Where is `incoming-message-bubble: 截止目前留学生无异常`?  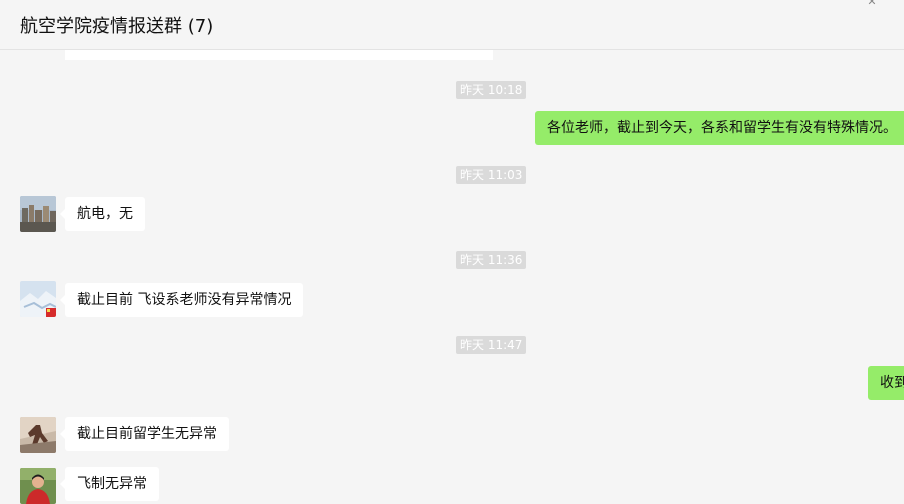
incoming-message-bubble: 截止目前留学生无异常 is located at coordinates (144, 434).